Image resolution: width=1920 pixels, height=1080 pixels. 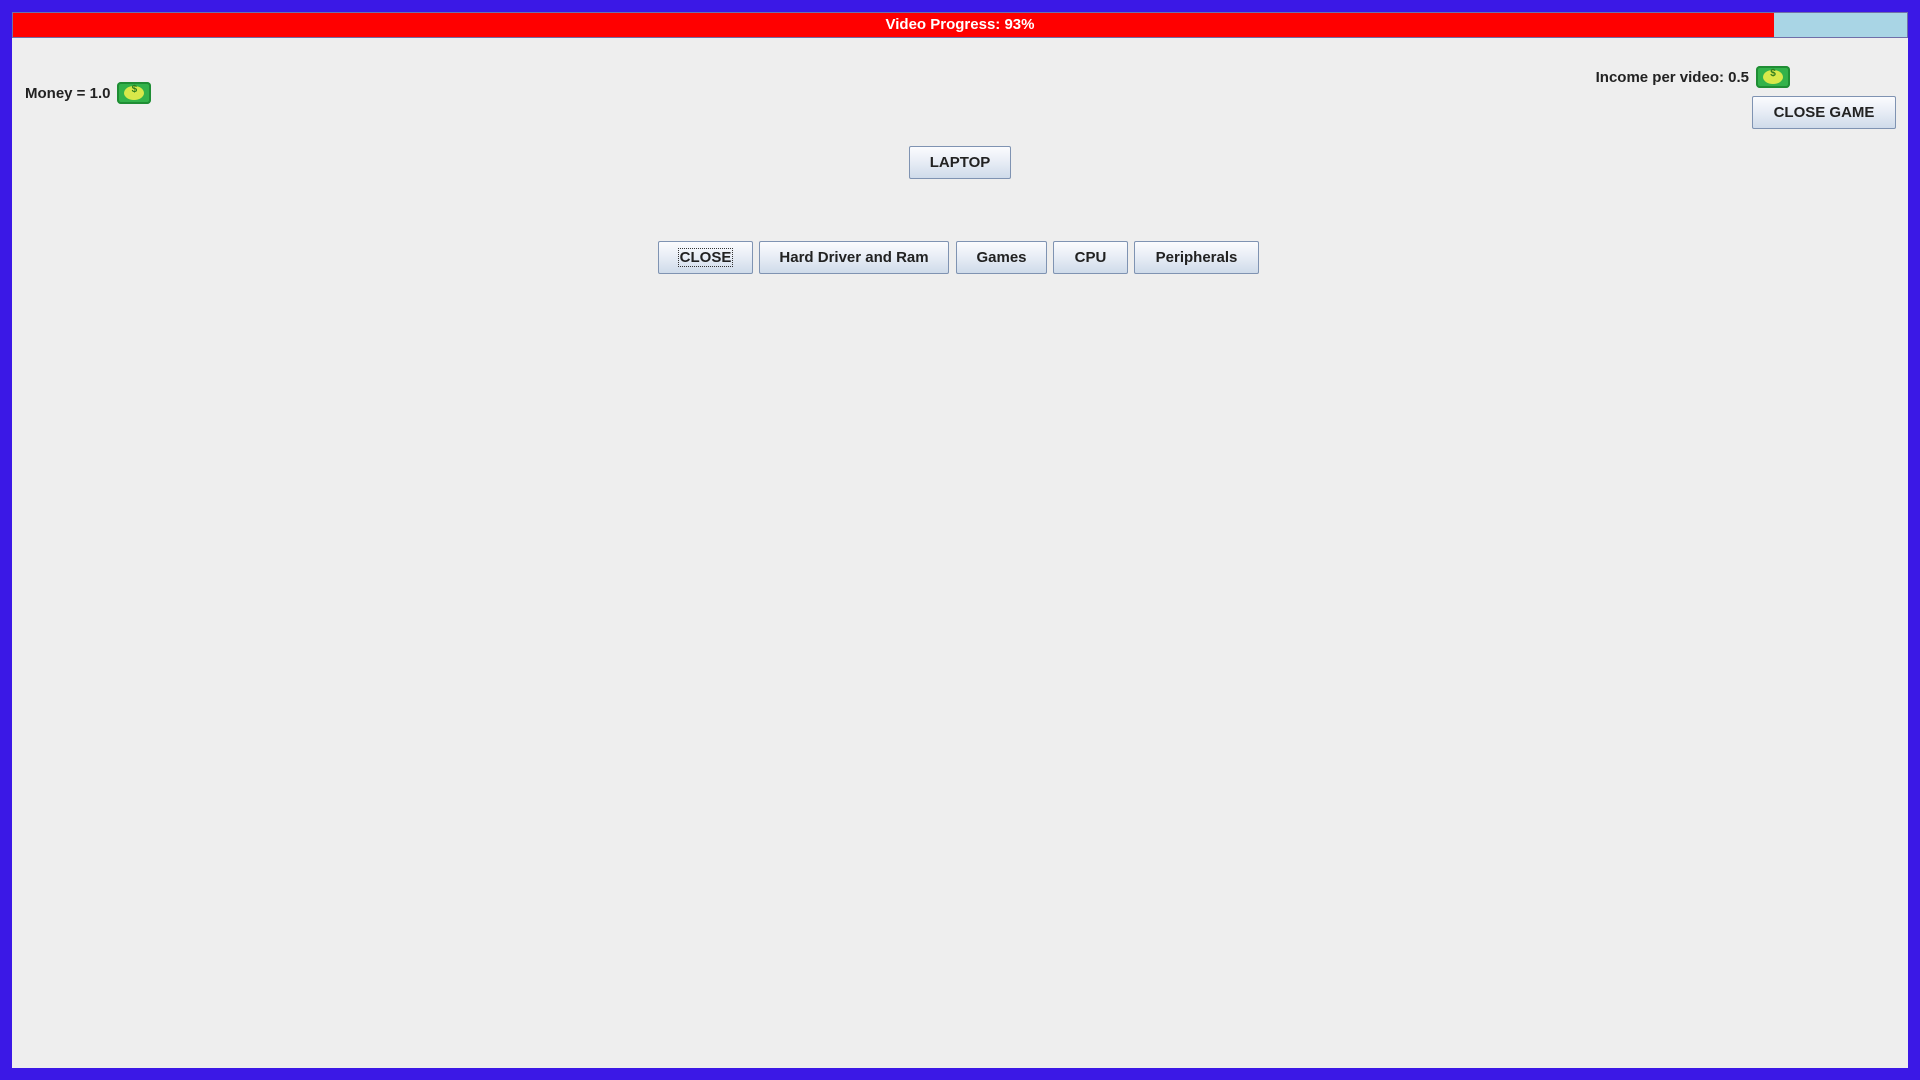 I want to click on money-display: Money = 1.0, so click(x=88, y=93).